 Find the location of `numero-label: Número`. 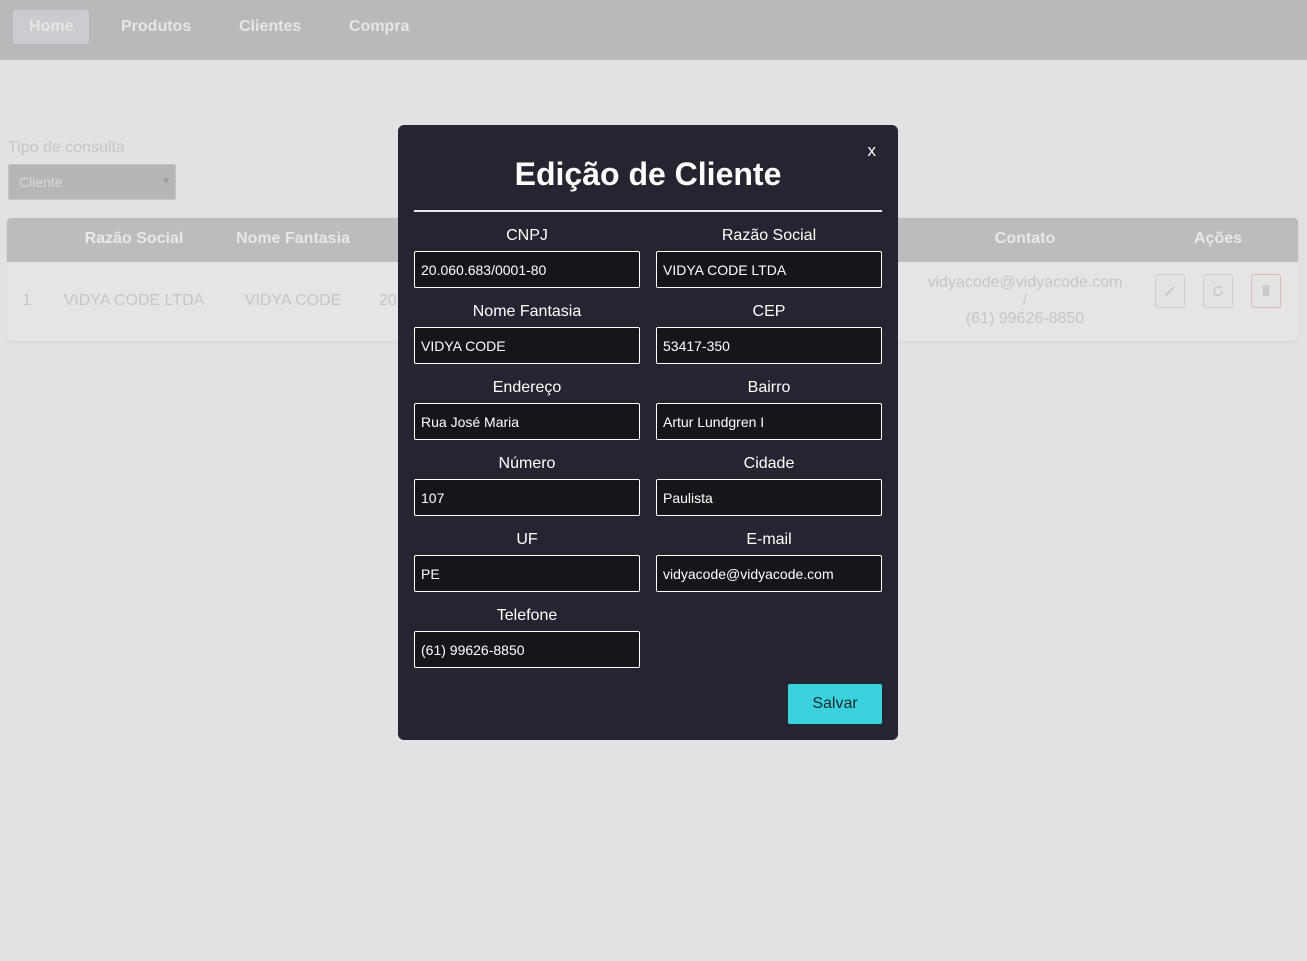

numero-label: Número is located at coordinates (527, 463).